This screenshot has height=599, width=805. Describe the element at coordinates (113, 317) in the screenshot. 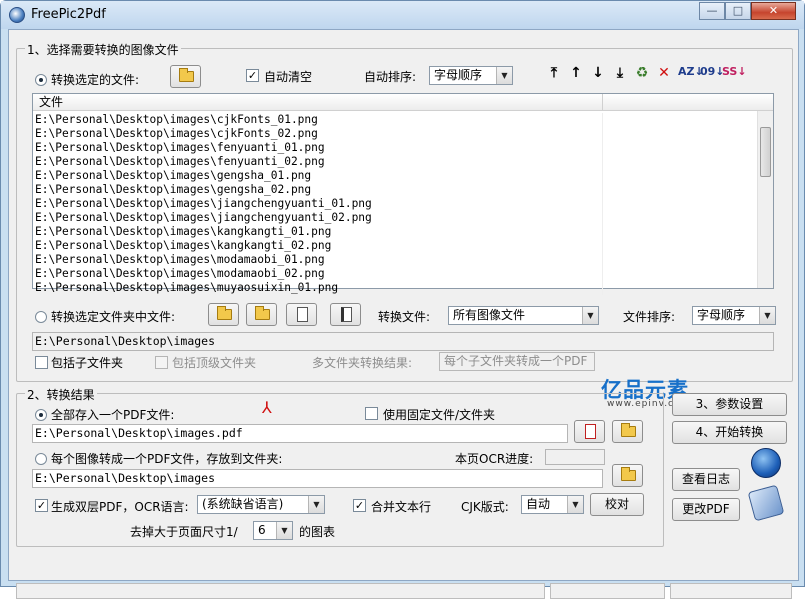

I see `convert-folder-label: 转换选定文件夹中文件:` at that location.